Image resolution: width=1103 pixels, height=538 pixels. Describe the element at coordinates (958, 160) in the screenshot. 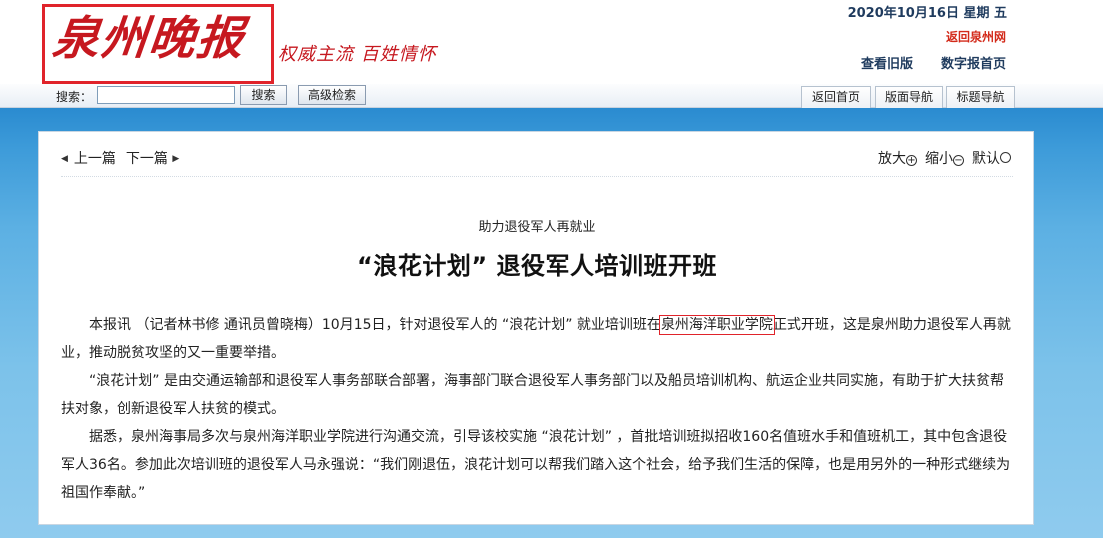

I see `minus-circle-icon: −` at that location.